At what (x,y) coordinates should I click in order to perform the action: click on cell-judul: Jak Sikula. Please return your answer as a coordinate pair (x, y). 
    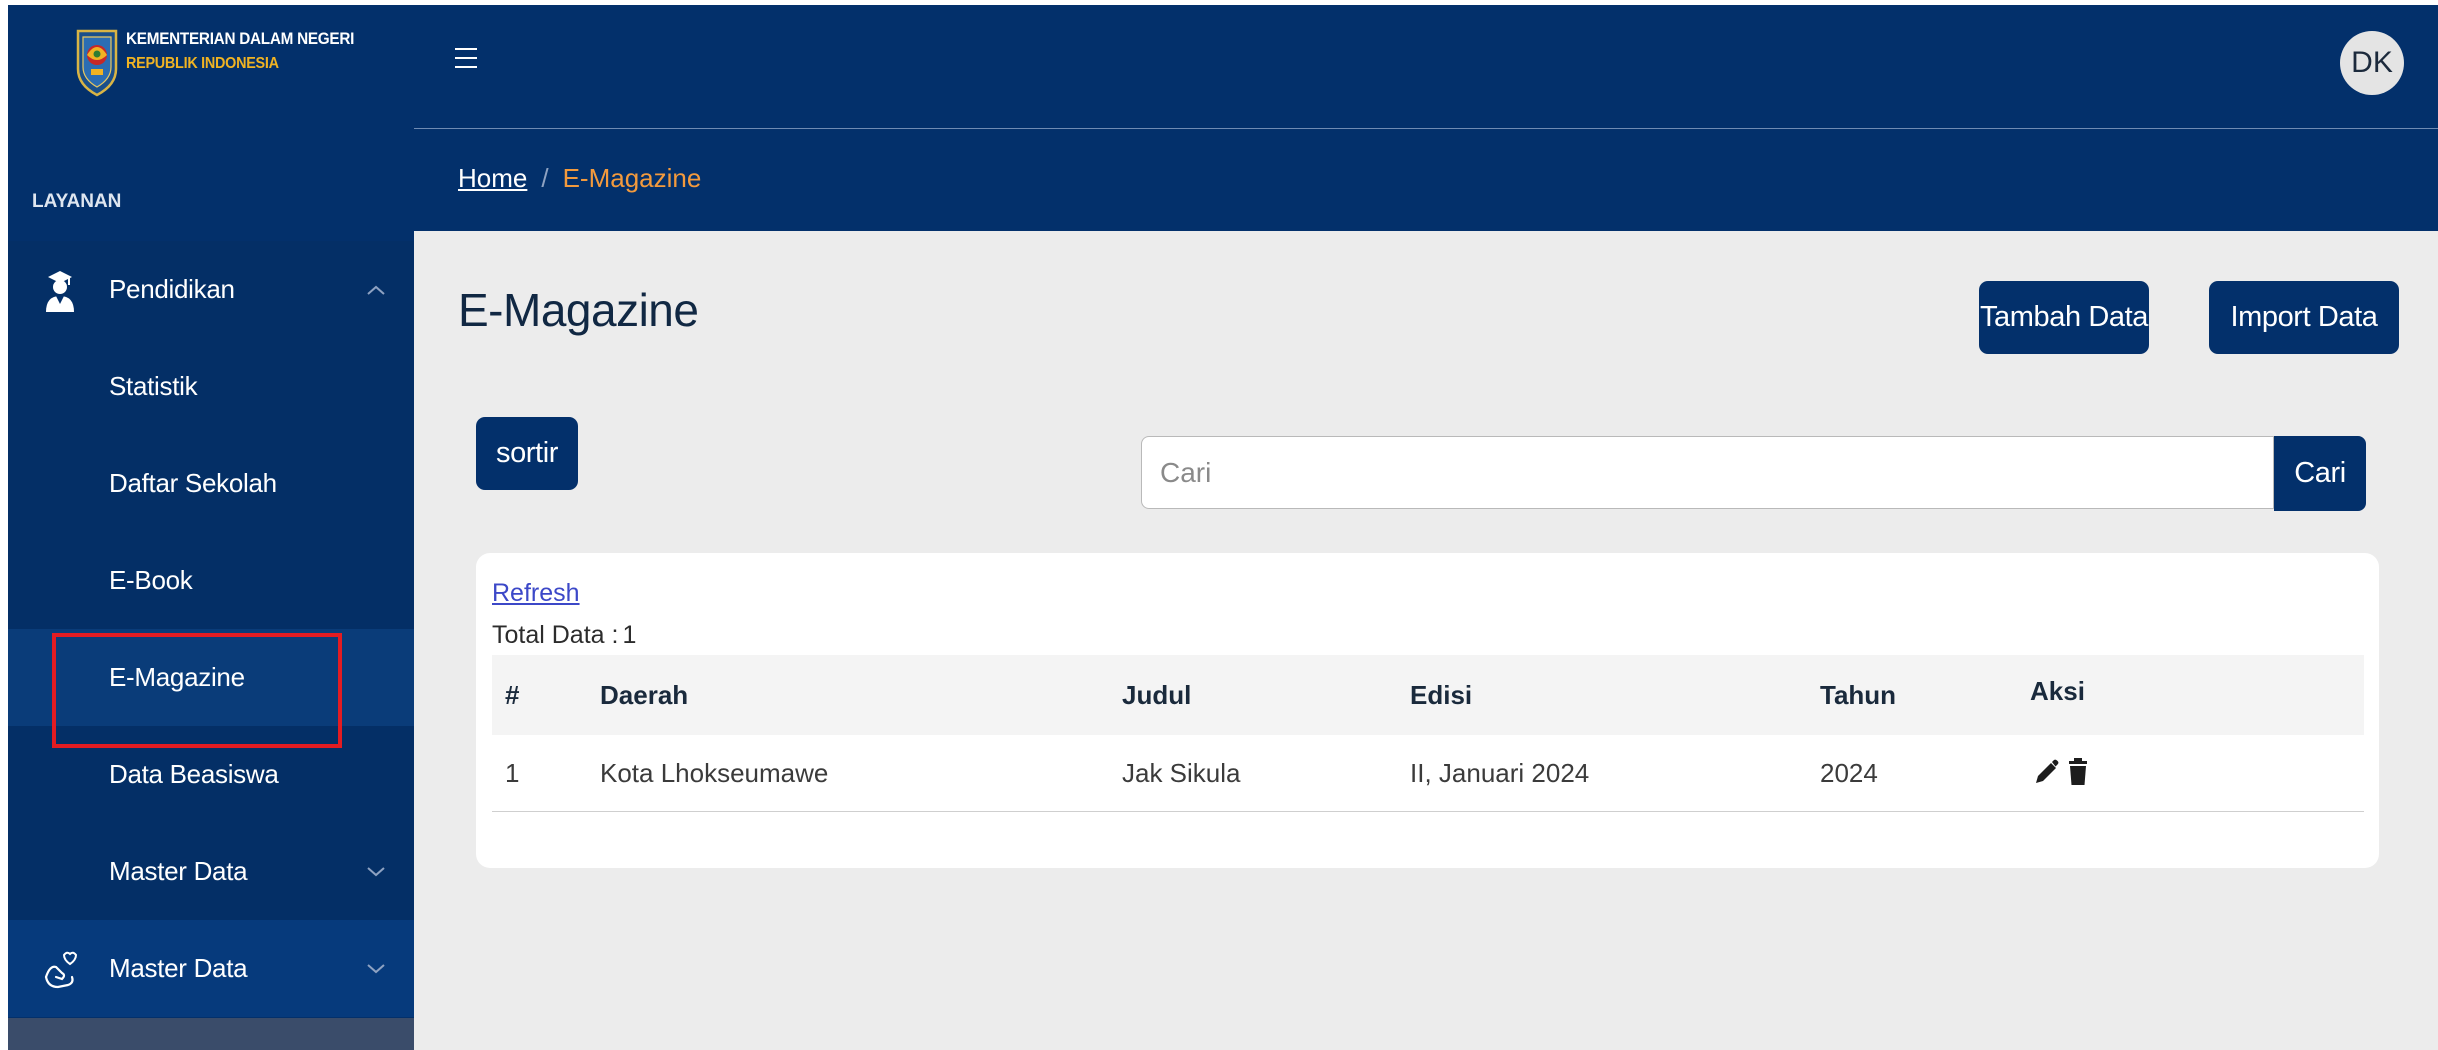
    Looking at the image, I should click on (1181, 772).